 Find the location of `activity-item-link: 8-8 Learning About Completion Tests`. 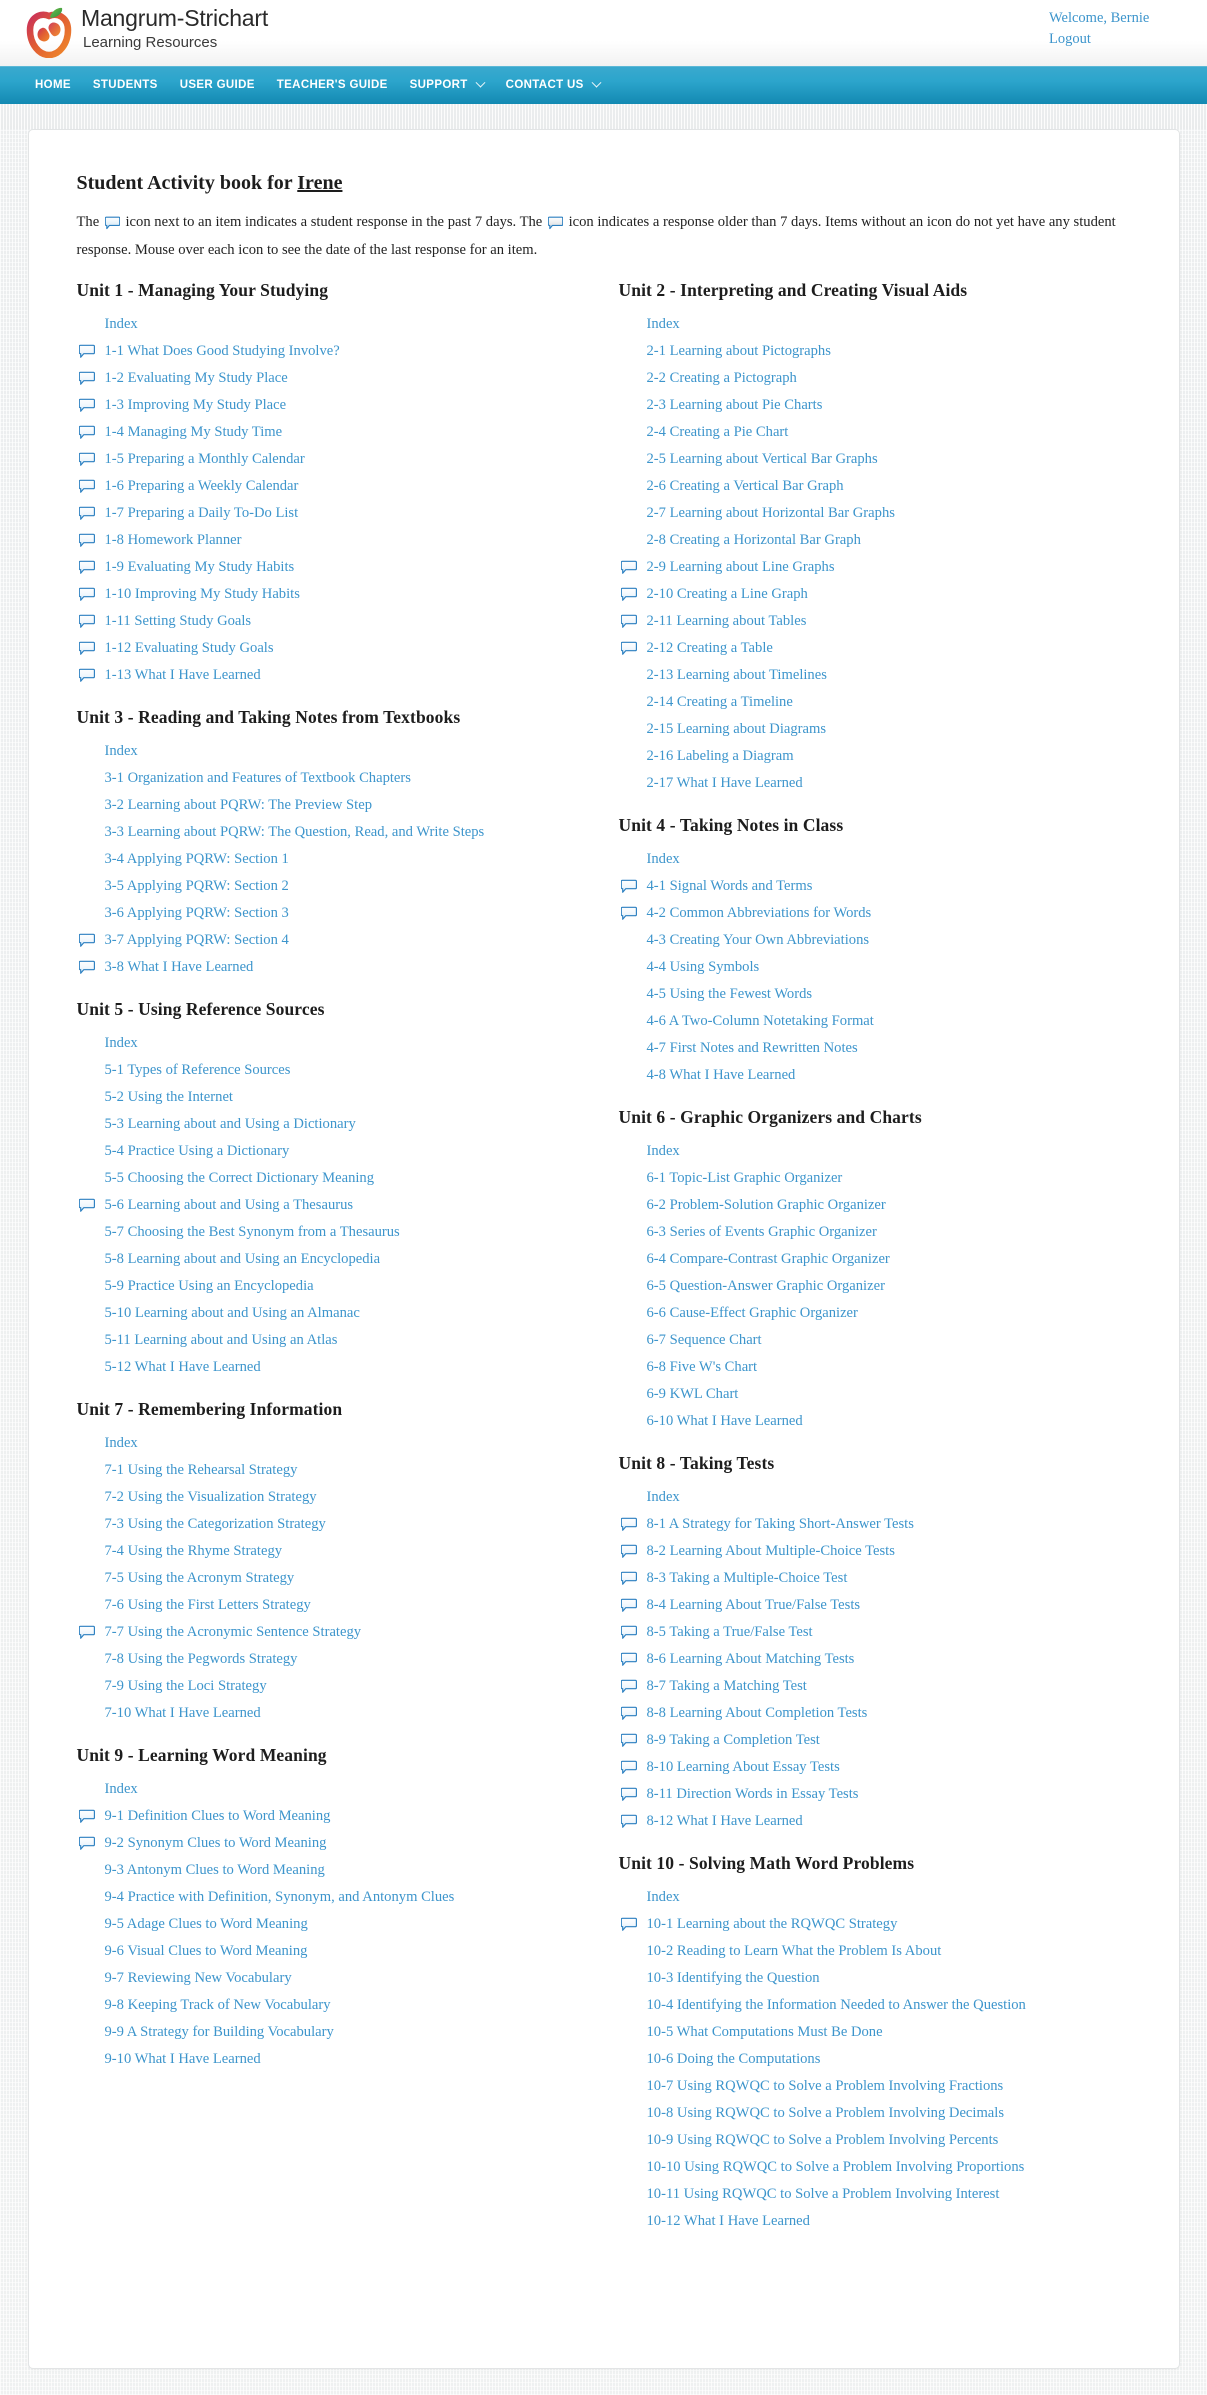

activity-item-link: 8-8 Learning About Completion Tests is located at coordinates (757, 1713).